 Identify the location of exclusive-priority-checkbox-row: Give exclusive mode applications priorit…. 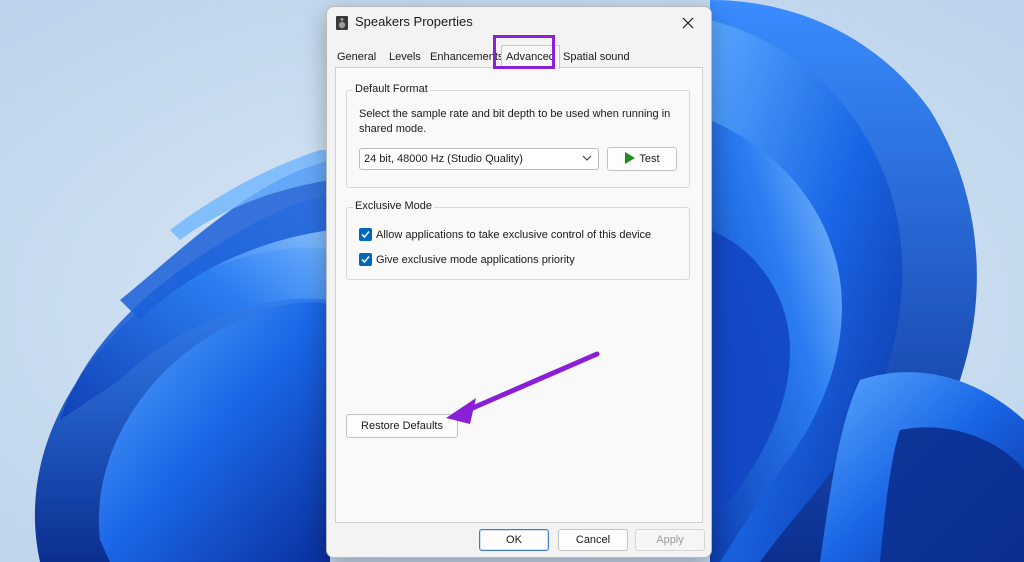
(467, 259).